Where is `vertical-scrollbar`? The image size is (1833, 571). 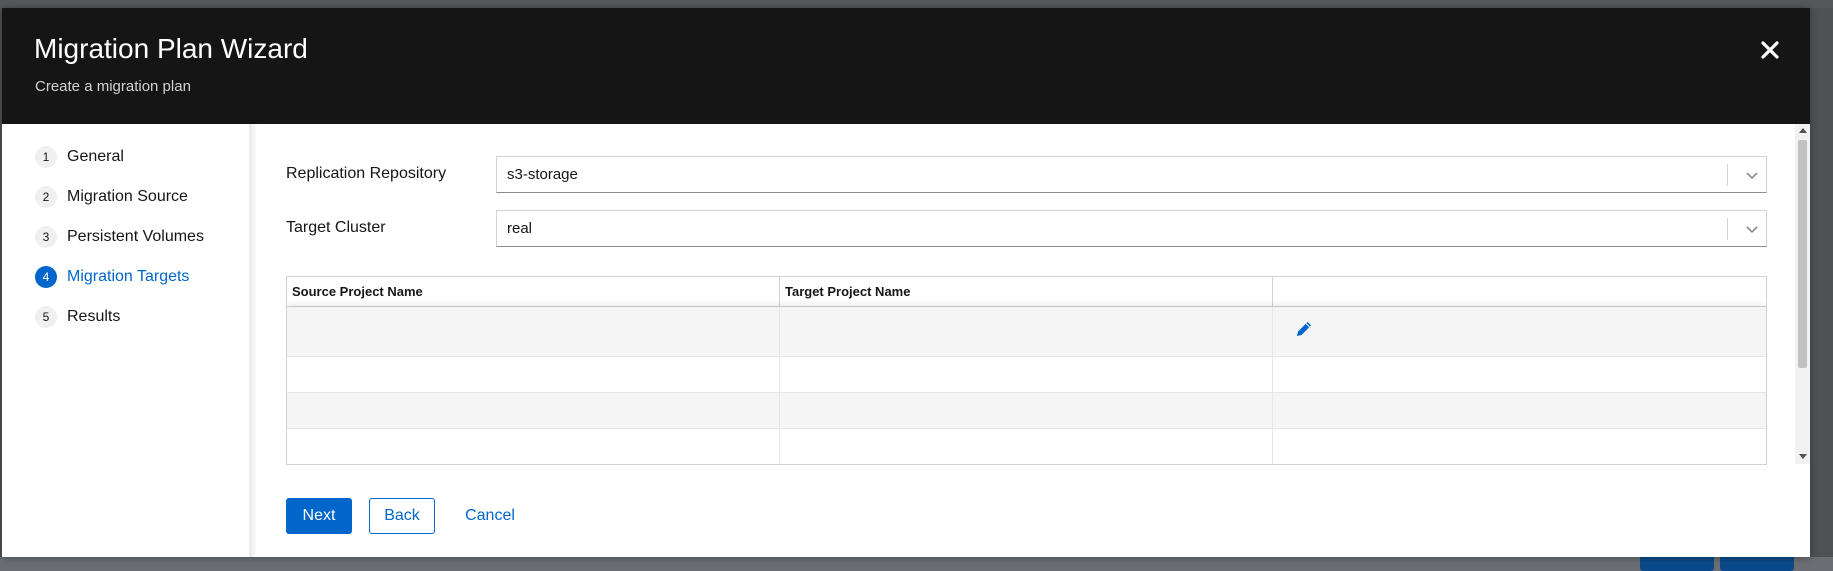
vertical-scrollbar is located at coordinates (1802, 294).